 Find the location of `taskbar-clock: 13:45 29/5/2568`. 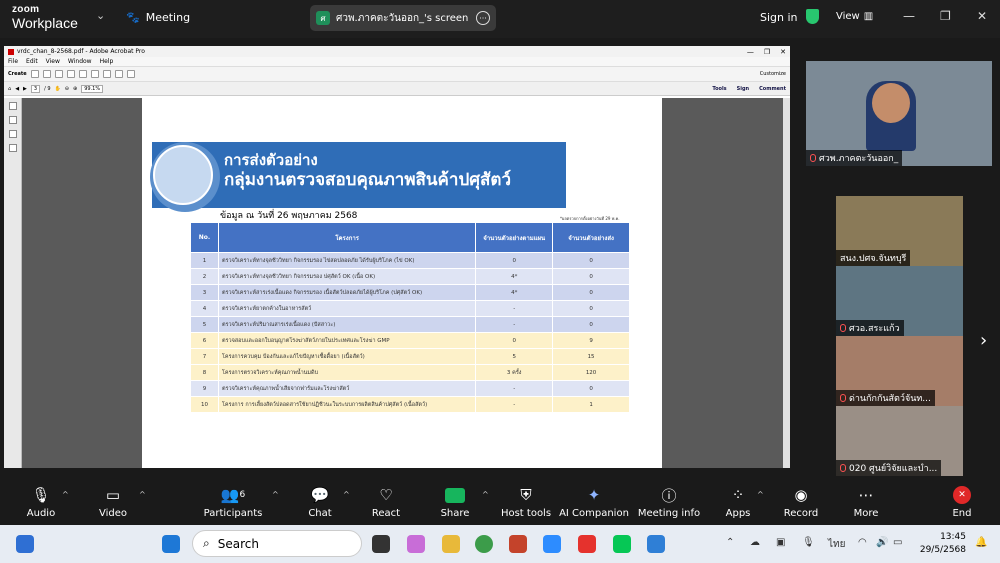

taskbar-clock: 13:45 29/5/2568 is located at coordinates (936, 544).